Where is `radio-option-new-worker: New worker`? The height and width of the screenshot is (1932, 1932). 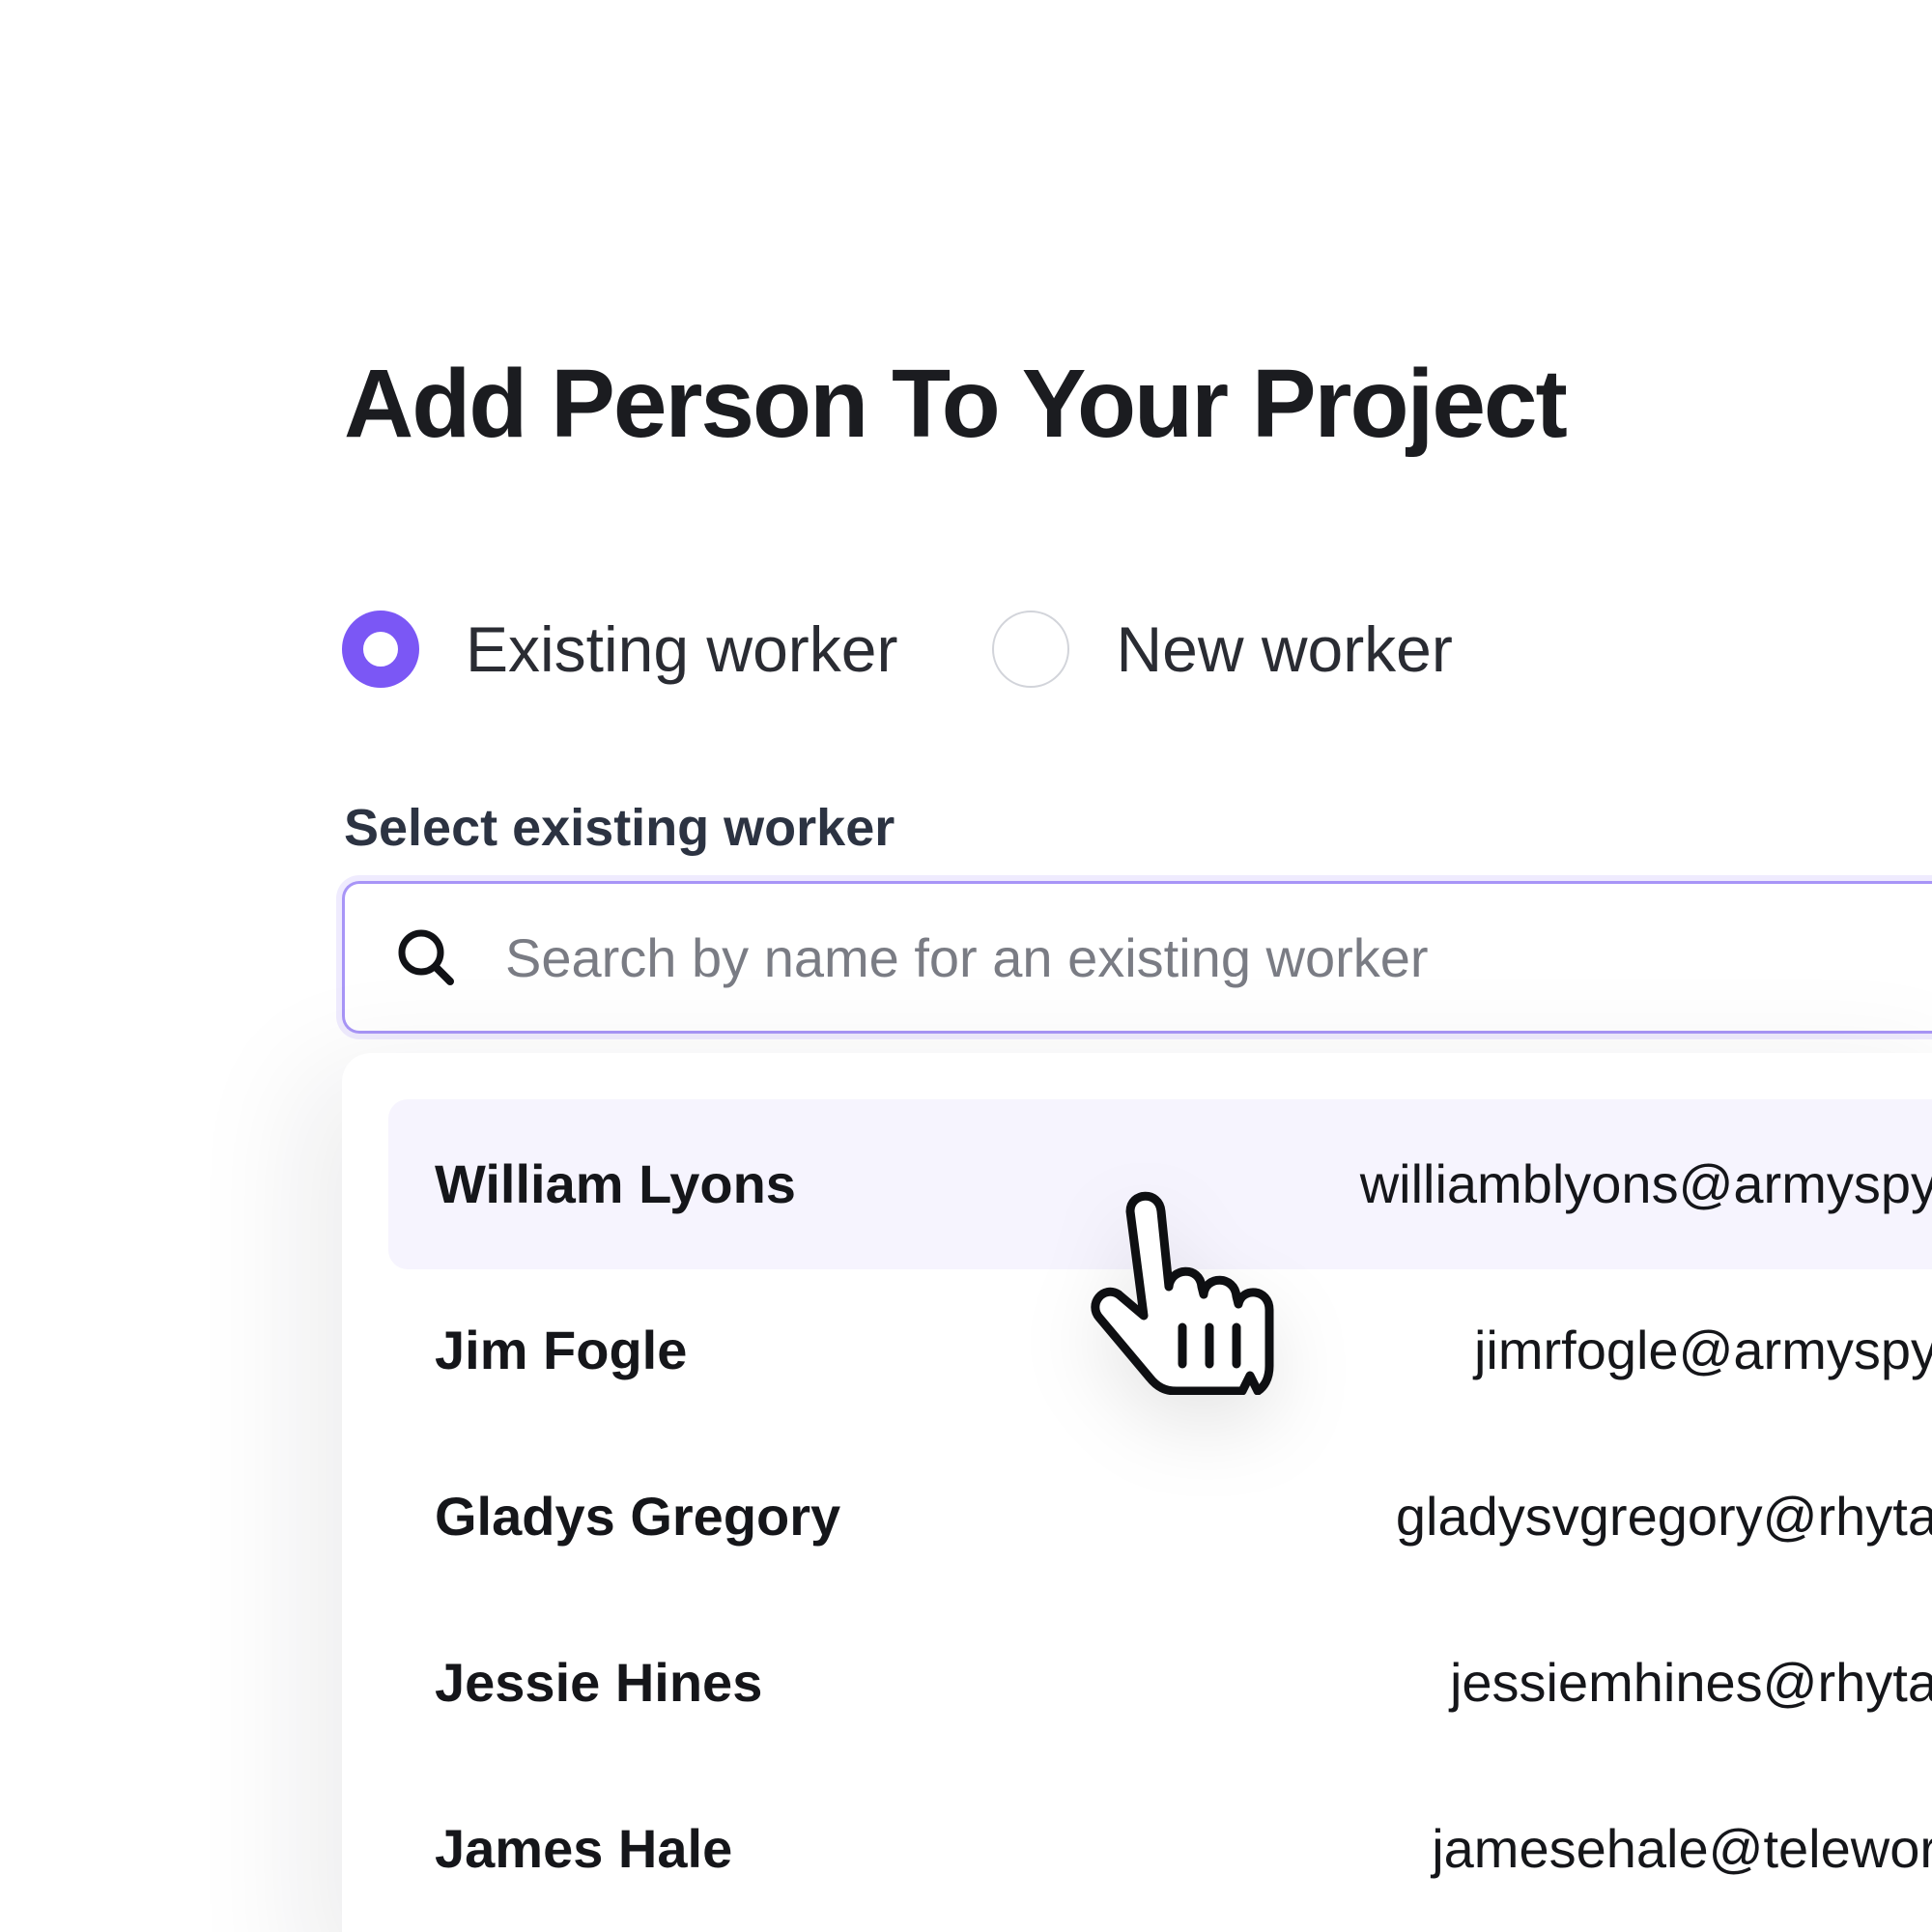 radio-option-new-worker: New worker is located at coordinates (1222, 649).